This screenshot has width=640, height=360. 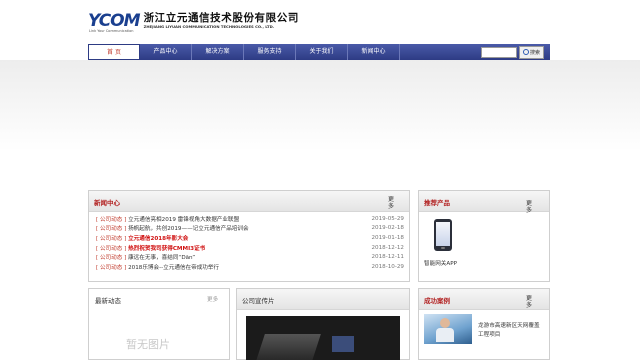 What do you see at coordinates (440, 263) in the screenshot?
I see `product-caption: 智能网关APP` at bounding box center [440, 263].